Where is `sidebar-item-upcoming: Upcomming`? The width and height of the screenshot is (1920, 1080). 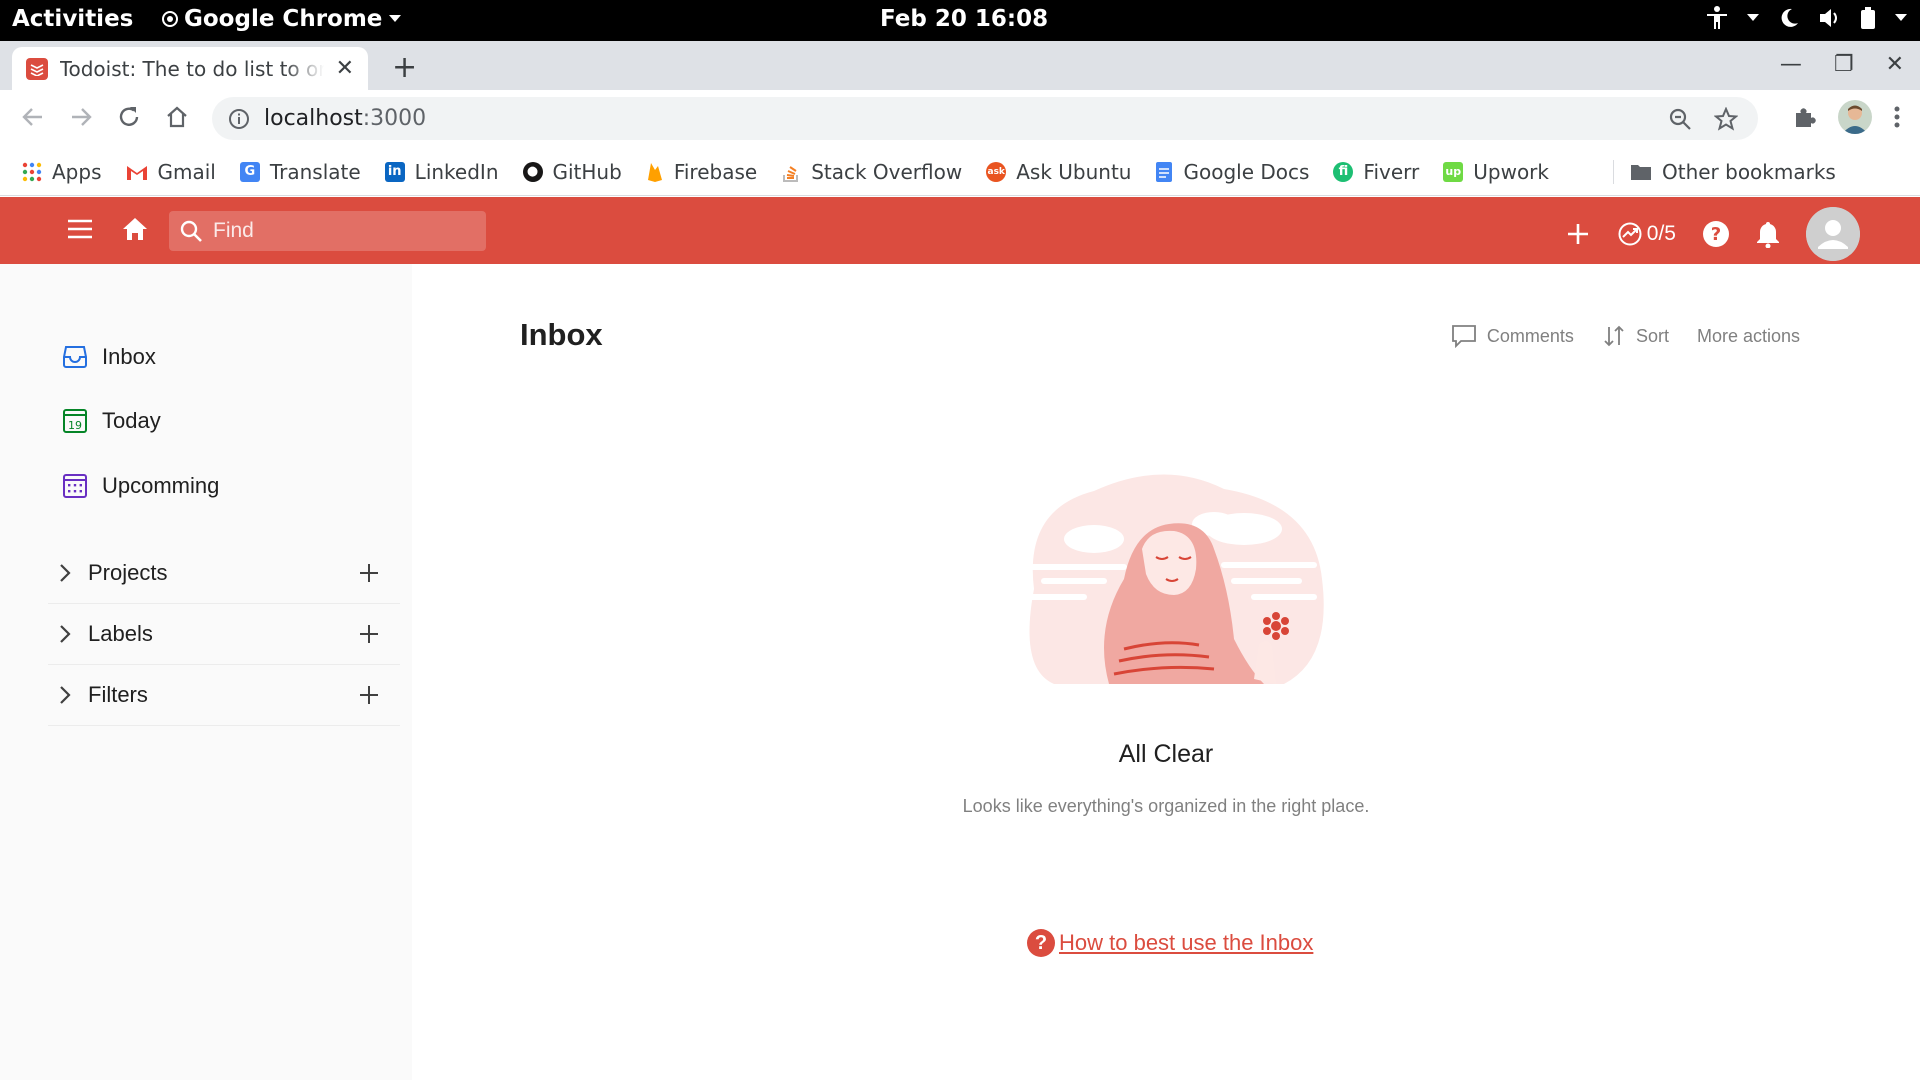 sidebar-item-upcoming: Upcomming is located at coordinates (140, 486).